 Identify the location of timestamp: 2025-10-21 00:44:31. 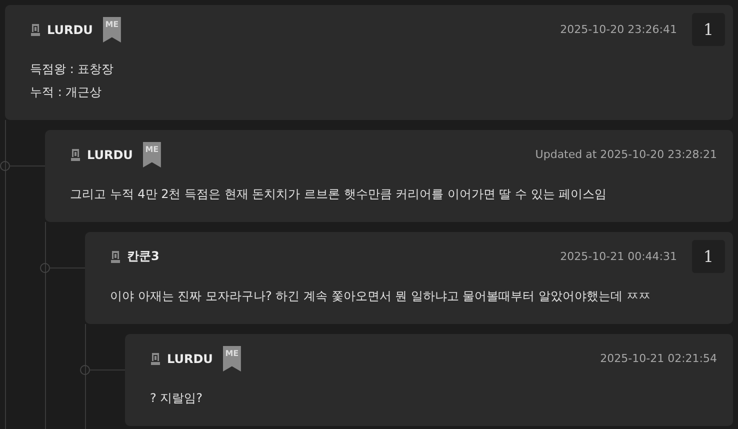
(618, 256).